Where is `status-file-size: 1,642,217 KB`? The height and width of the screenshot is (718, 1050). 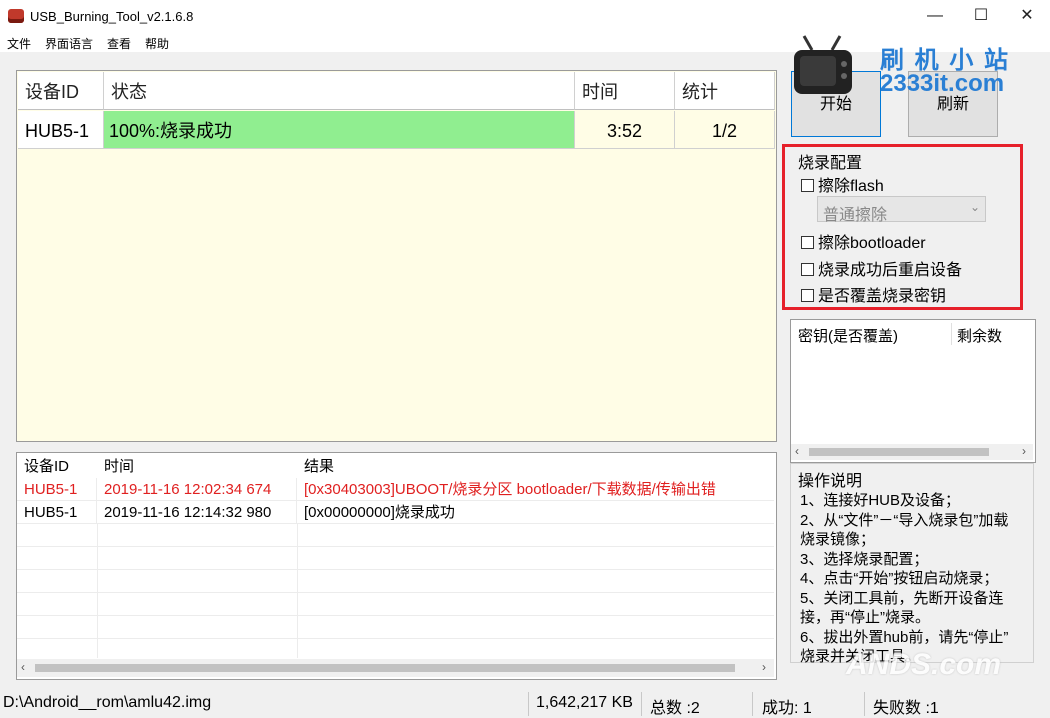
status-file-size: 1,642,217 KB is located at coordinates (584, 702).